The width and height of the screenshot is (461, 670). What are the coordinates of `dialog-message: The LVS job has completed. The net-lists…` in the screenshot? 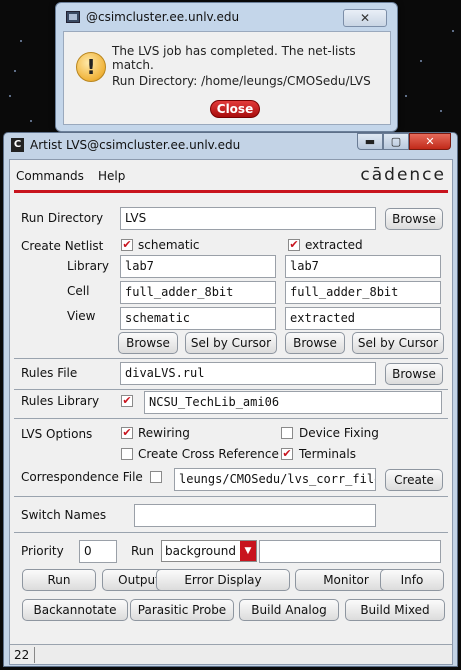 It's located at (234, 58).